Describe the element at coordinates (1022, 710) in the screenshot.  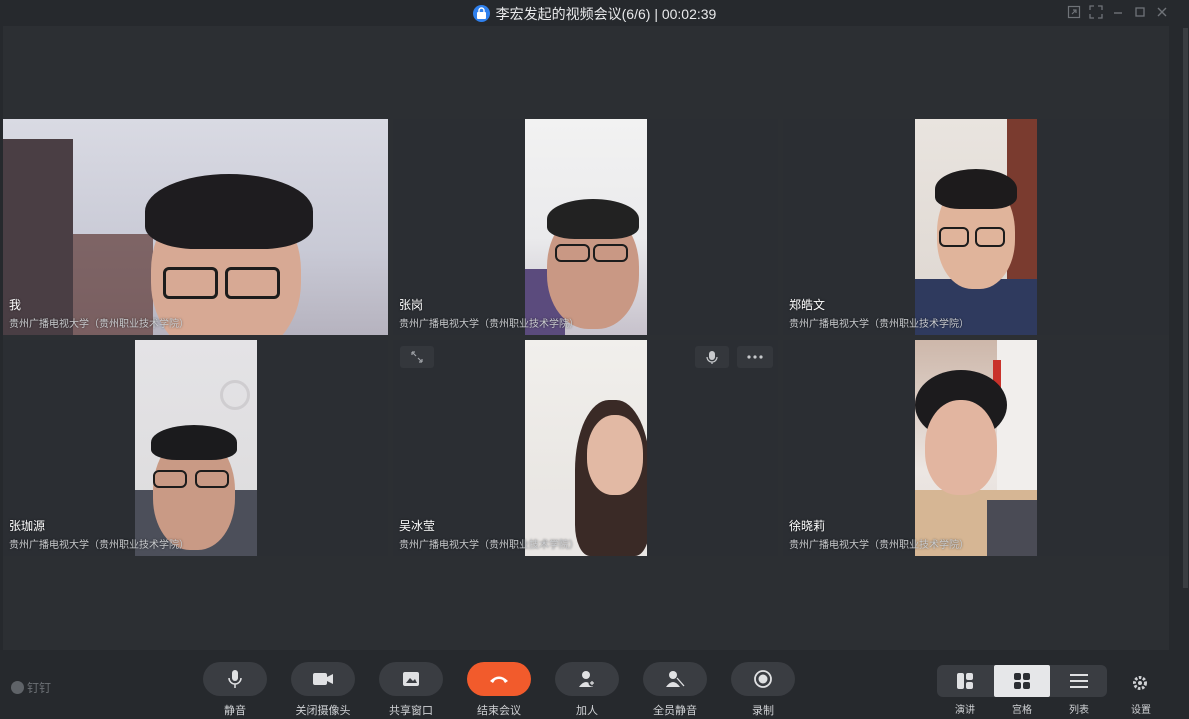
I see `layout-grid-label: 宫格` at that location.